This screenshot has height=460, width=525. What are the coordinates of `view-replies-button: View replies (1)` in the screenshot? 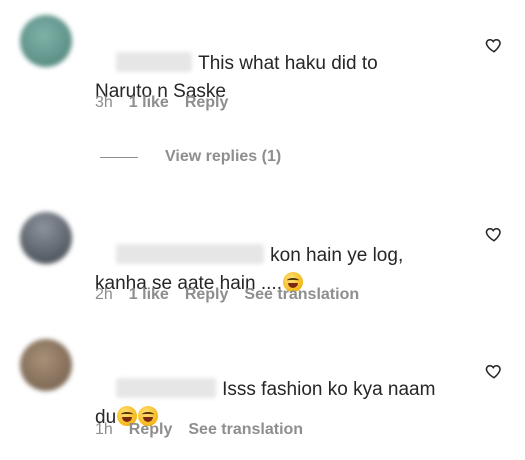 It's located at (190, 157).